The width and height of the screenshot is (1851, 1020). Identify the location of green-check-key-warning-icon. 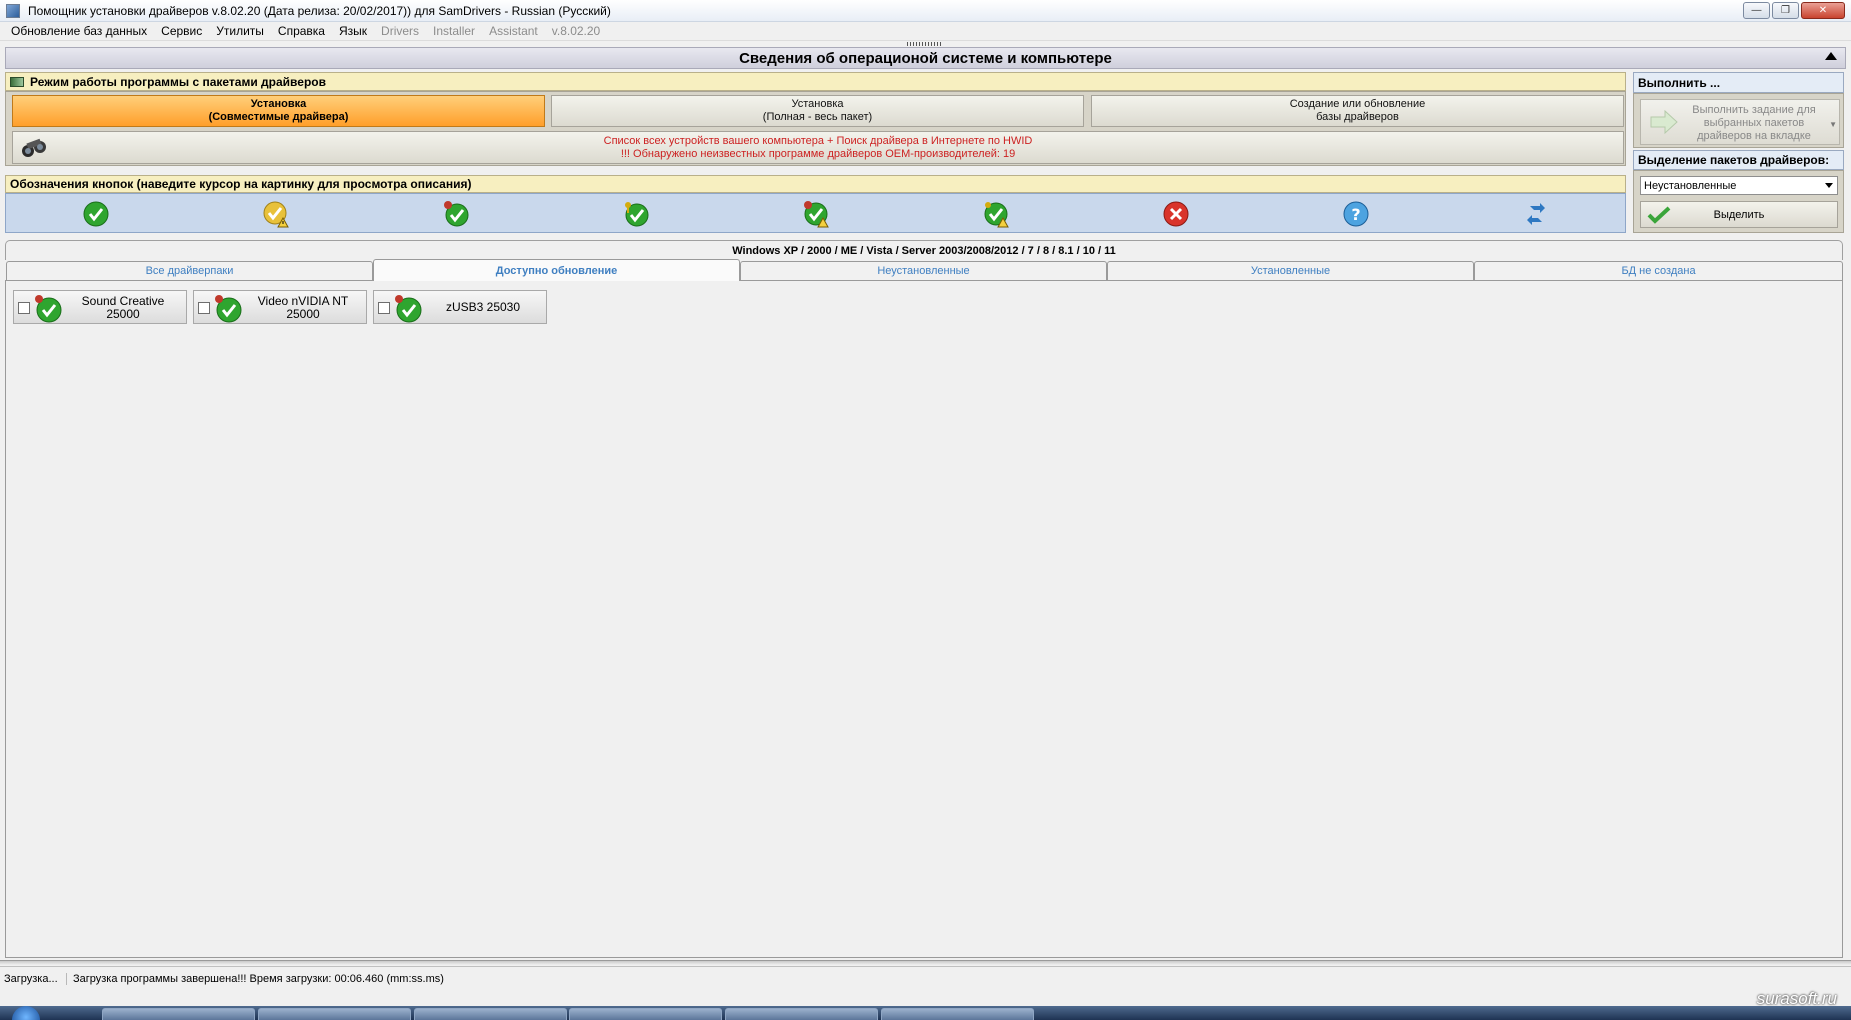
(996, 214).